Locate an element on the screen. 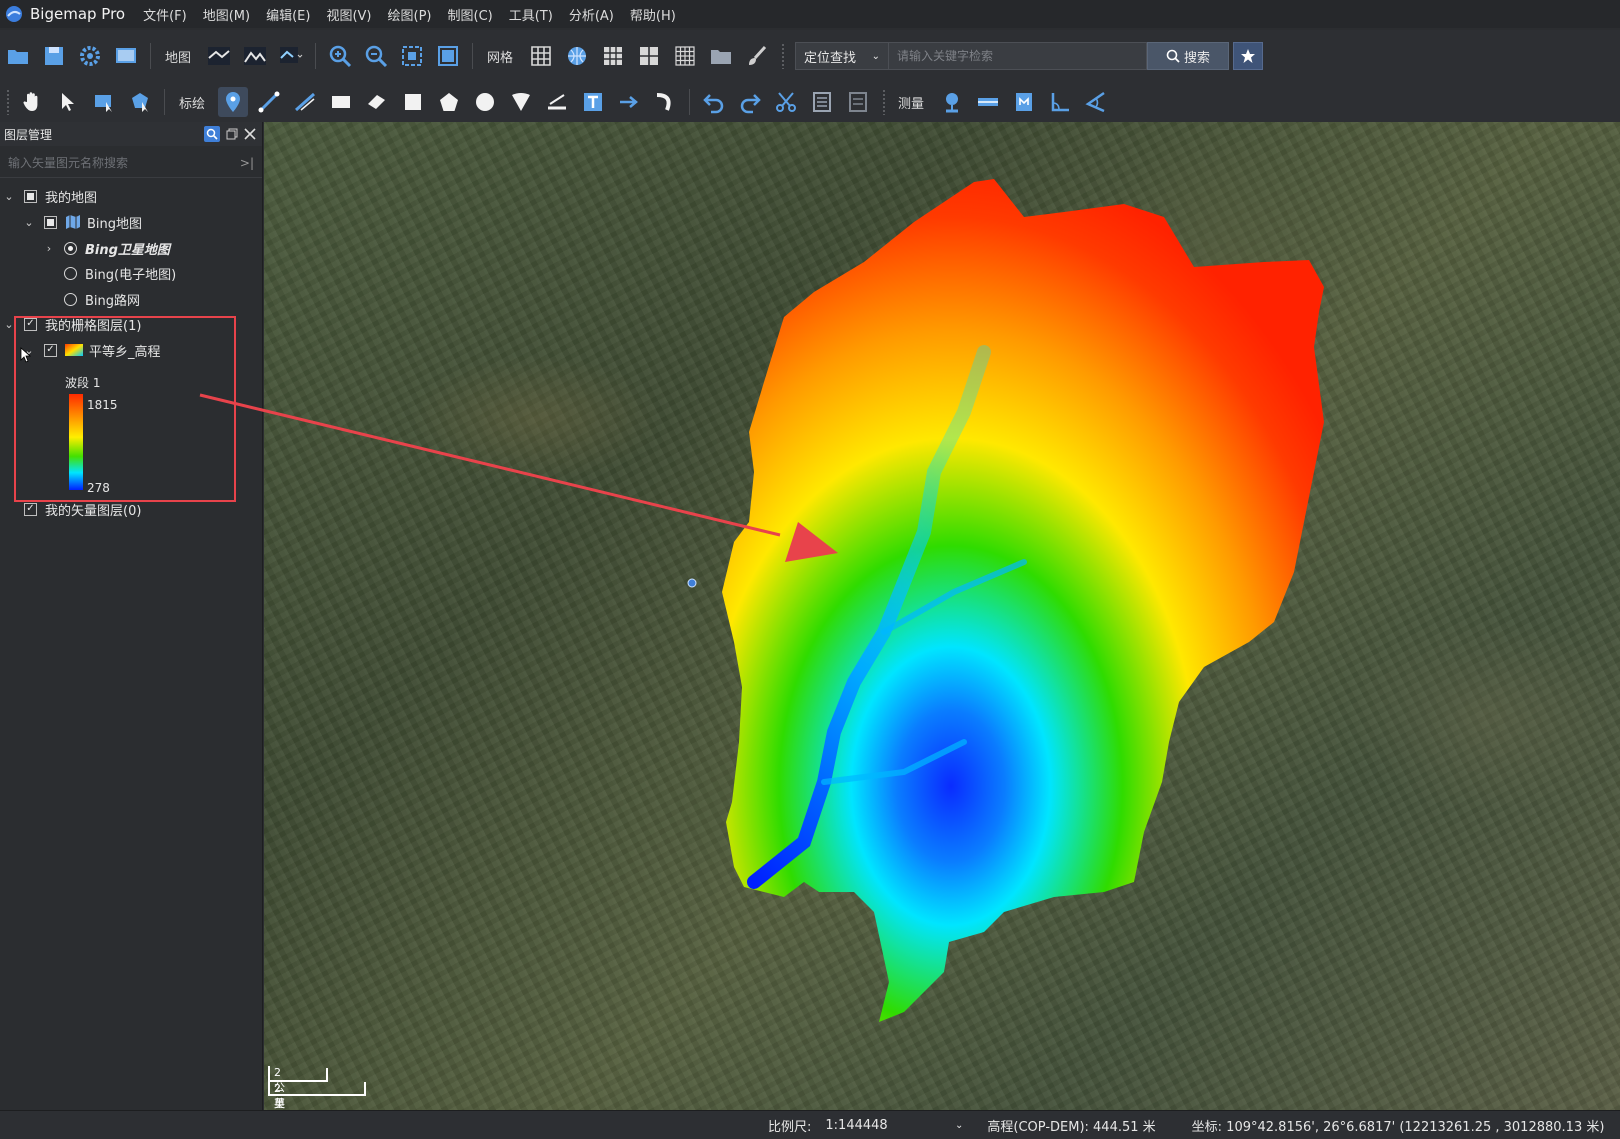 Image resolution: width=1620 pixels, height=1139 pixels. rect-select-icon is located at coordinates (104, 102).